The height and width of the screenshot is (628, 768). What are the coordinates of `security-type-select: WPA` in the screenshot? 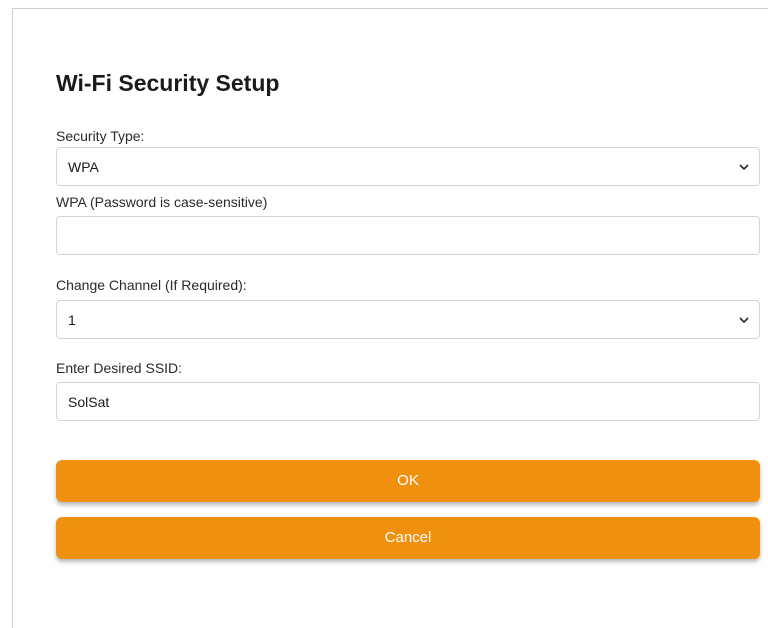 It's located at (408, 166).